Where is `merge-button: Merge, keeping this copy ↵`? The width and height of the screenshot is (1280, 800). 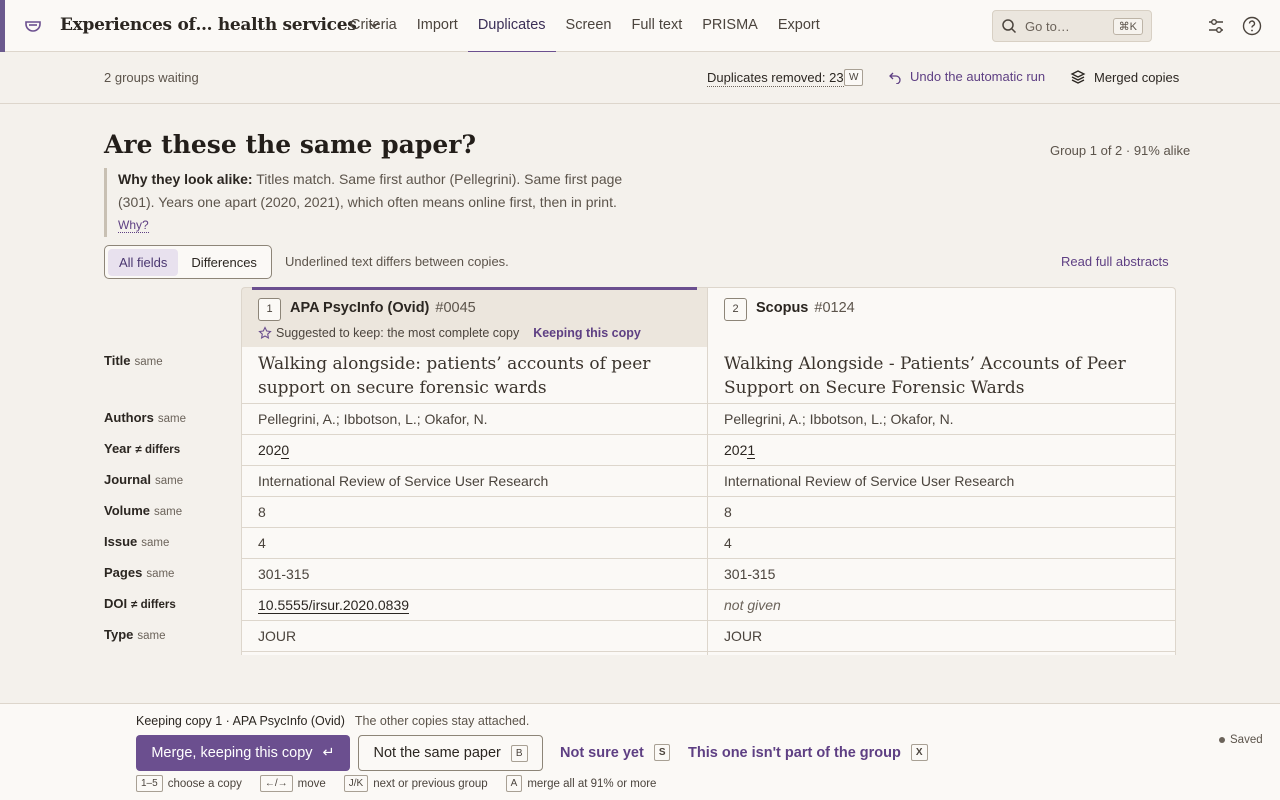 merge-button: Merge, keeping this copy ↵ is located at coordinates (243, 753).